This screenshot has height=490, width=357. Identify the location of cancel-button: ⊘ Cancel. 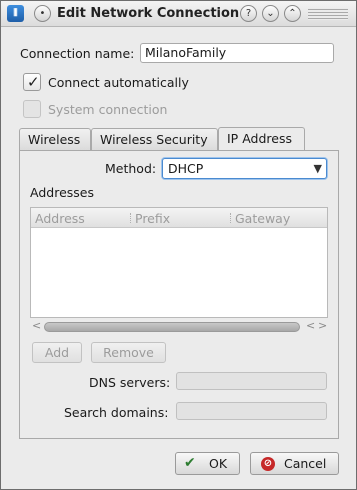
(294, 463).